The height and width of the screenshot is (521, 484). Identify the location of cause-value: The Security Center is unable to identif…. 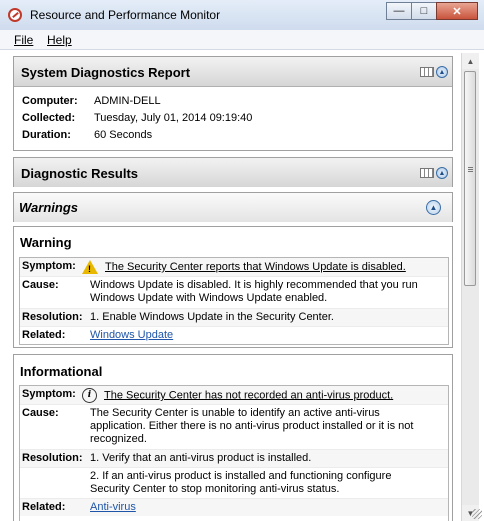
(266, 426).